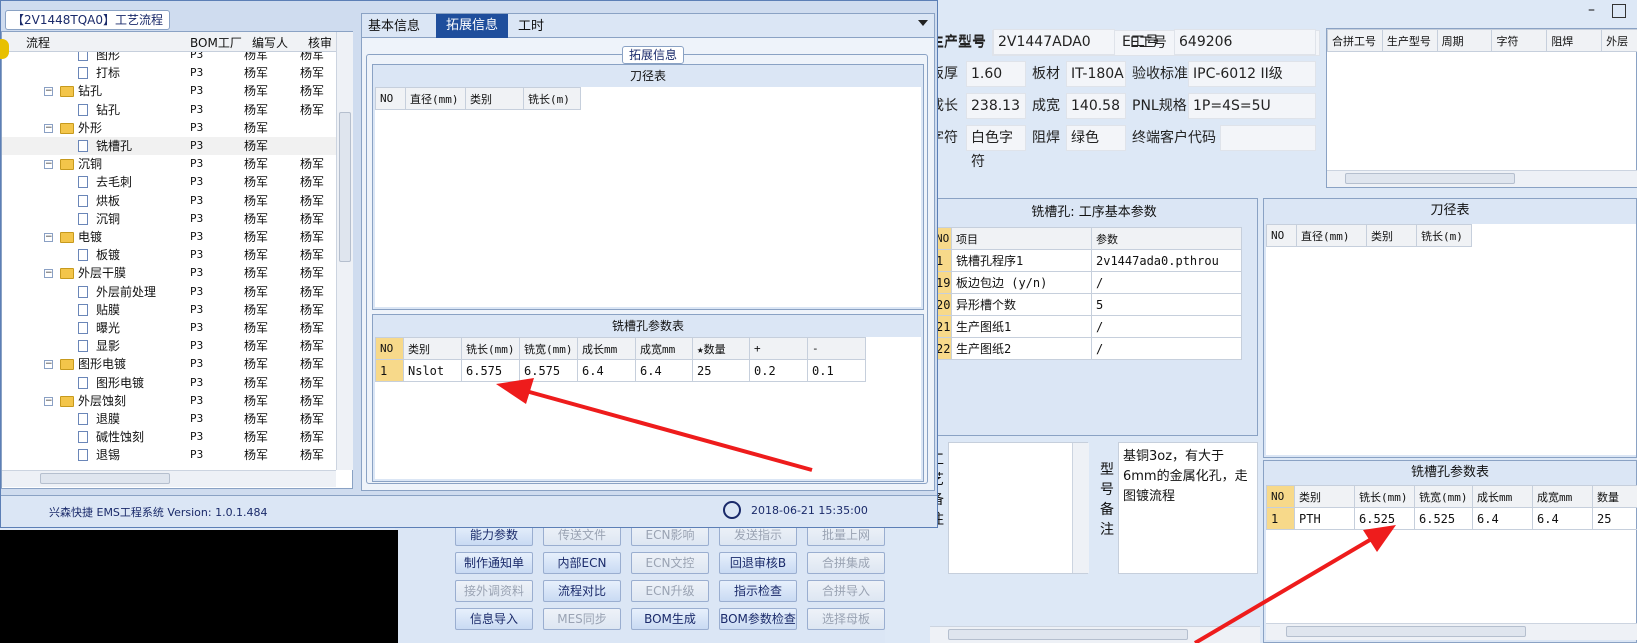 Image resolution: width=1637 pixels, height=643 pixels. Describe the element at coordinates (654, 425) in the screenshot. I see `arrow-left` at that location.